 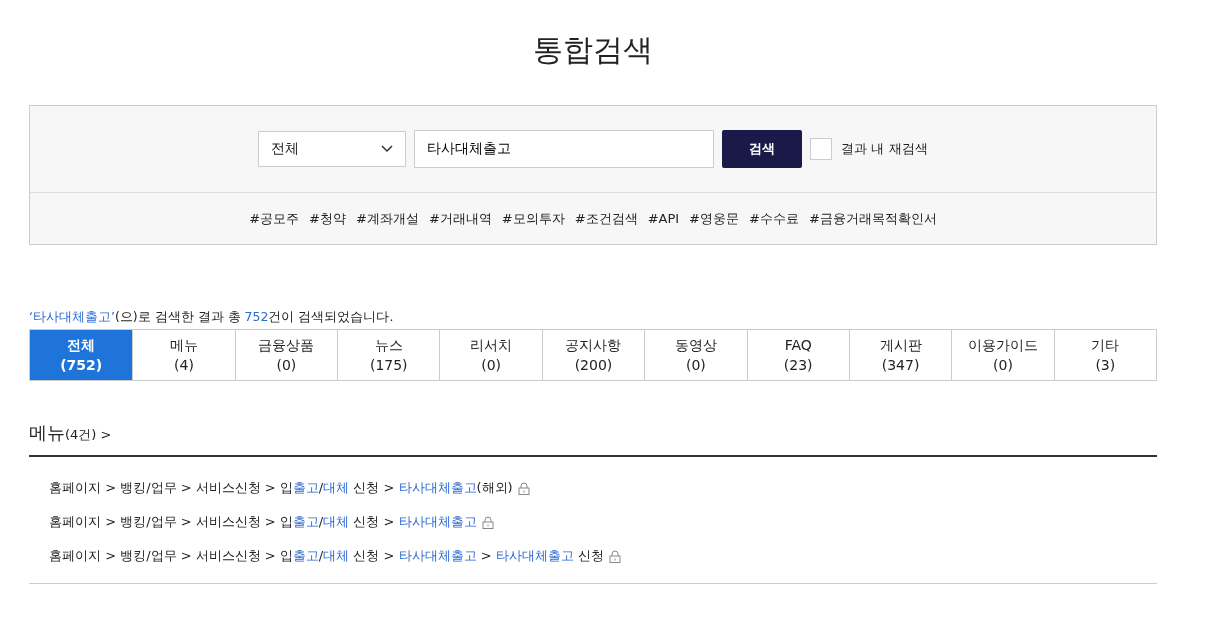 What do you see at coordinates (387, 218) in the screenshot?
I see `hashtag-link: #계좌개설` at bounding box center [387, 218].